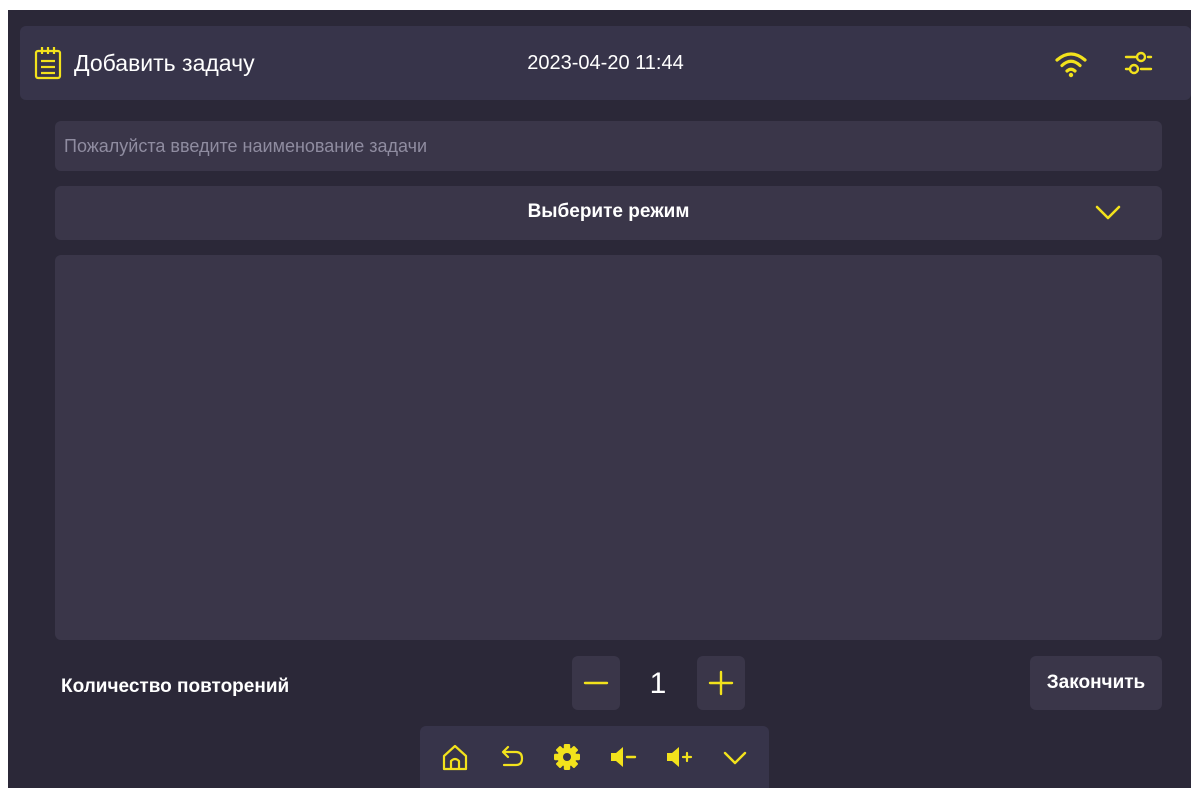  I want to click on mode-select-label: Выберите режим, so click(608, 211).